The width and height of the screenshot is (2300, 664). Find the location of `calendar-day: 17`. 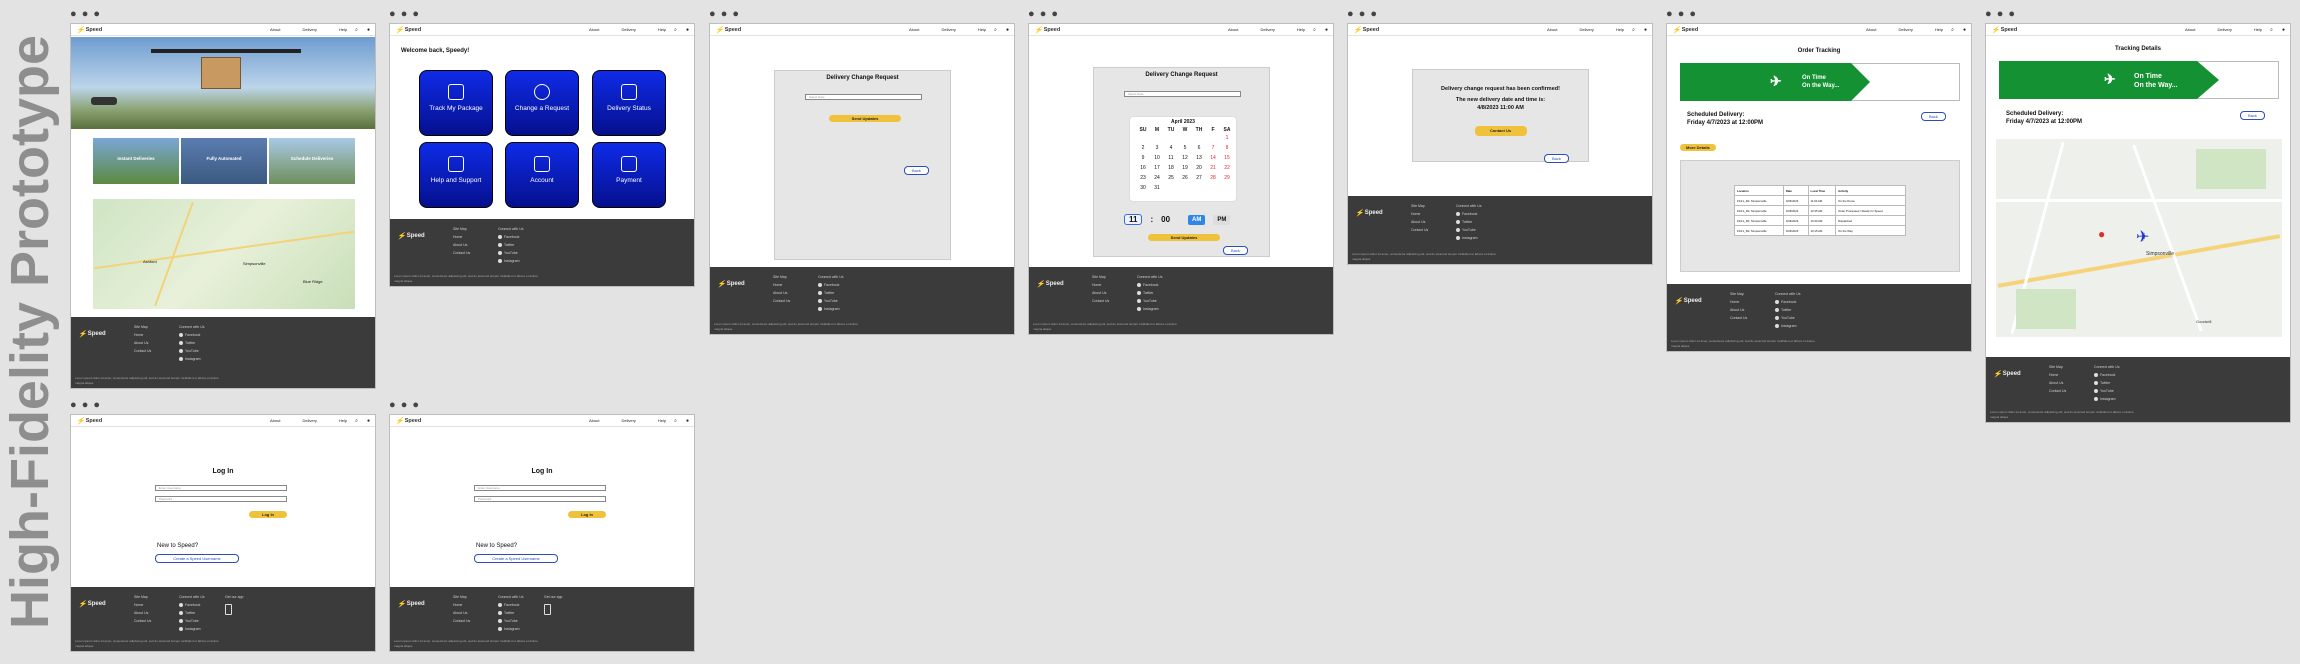

calendar-day: 17 is located at coordinates (1157, 168).